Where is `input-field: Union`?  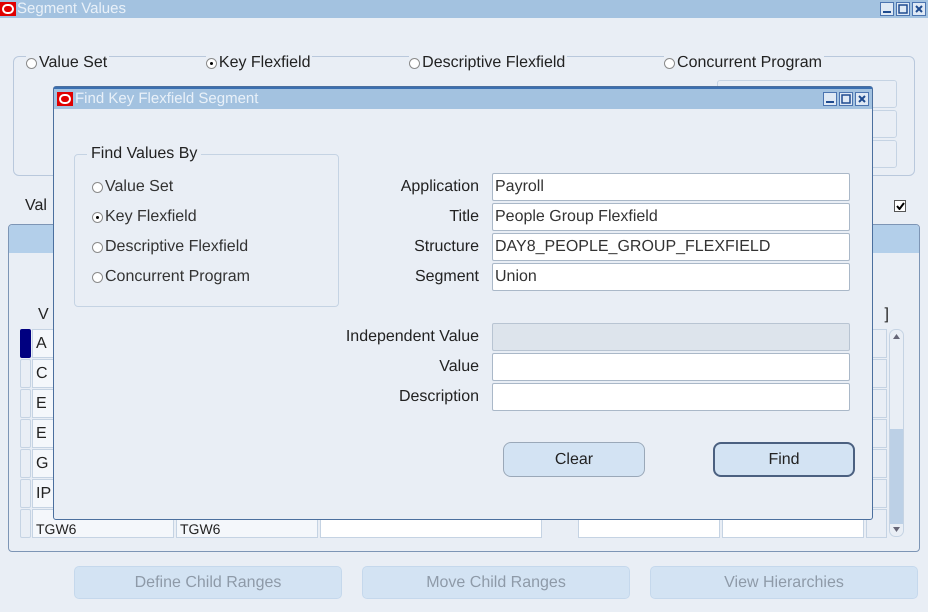 input-field: Union is located at coordinates (671, 277).